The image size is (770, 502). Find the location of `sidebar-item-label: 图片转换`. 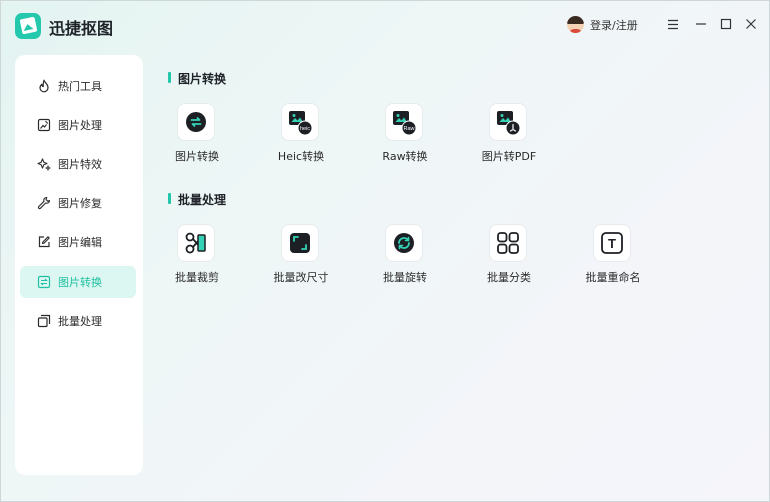

sidebar-item-label: 图片转换 is located at coordinates (80, 282).